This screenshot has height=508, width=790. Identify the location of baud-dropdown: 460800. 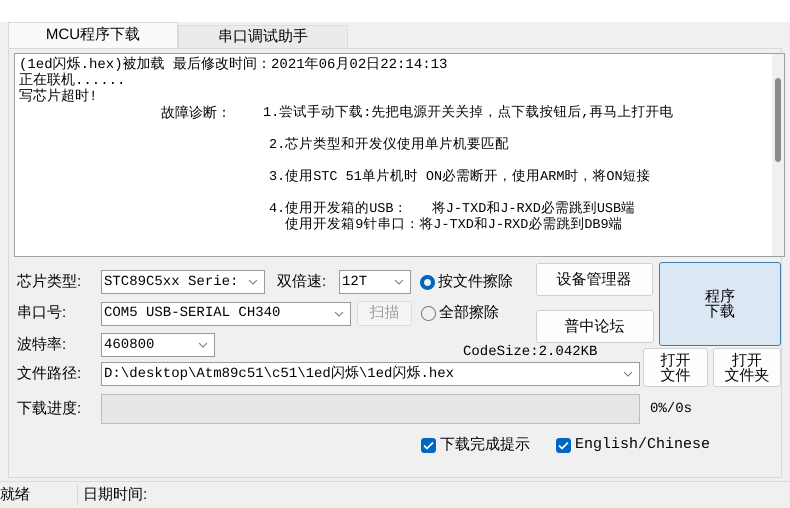
(158, 345).